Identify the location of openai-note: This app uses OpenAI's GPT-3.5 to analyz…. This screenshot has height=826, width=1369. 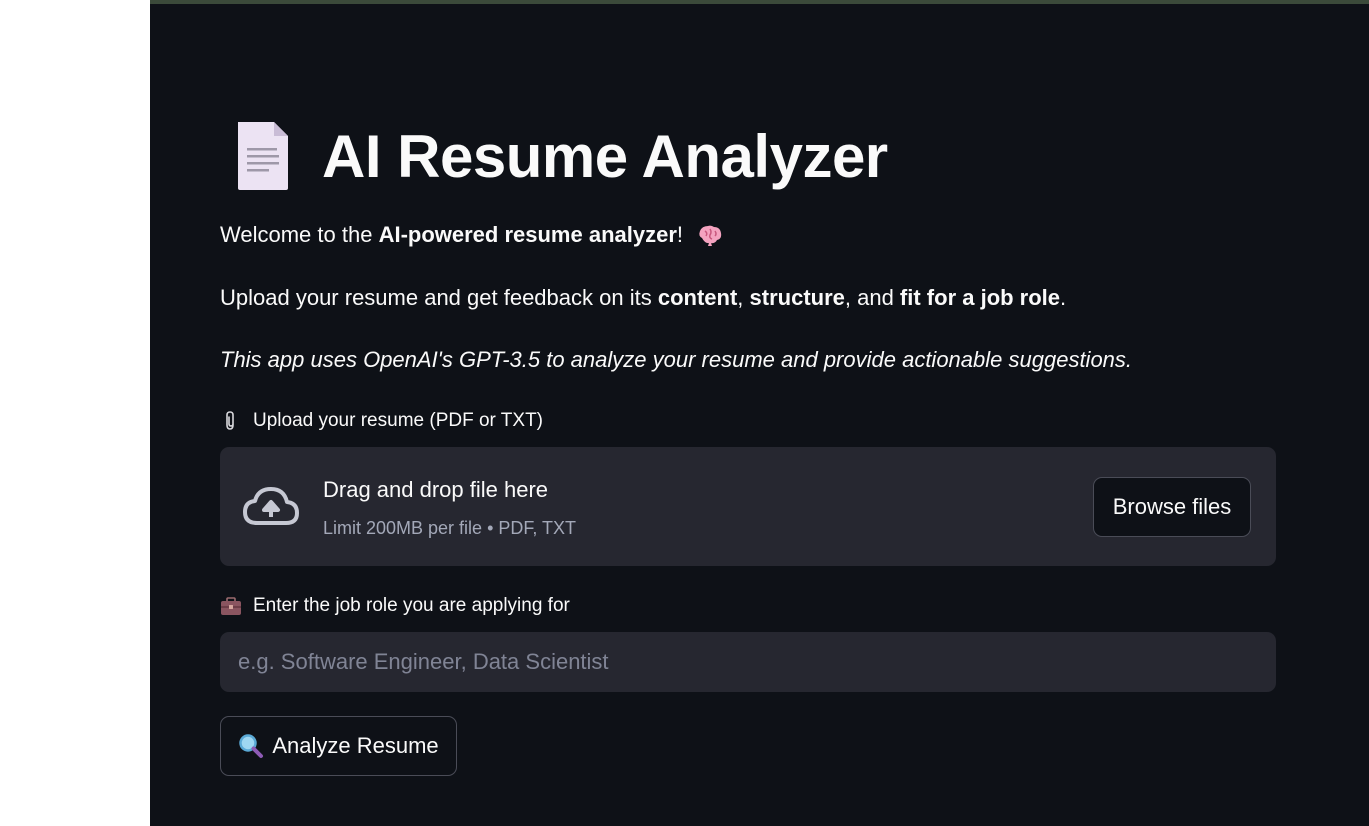
(676, 359).